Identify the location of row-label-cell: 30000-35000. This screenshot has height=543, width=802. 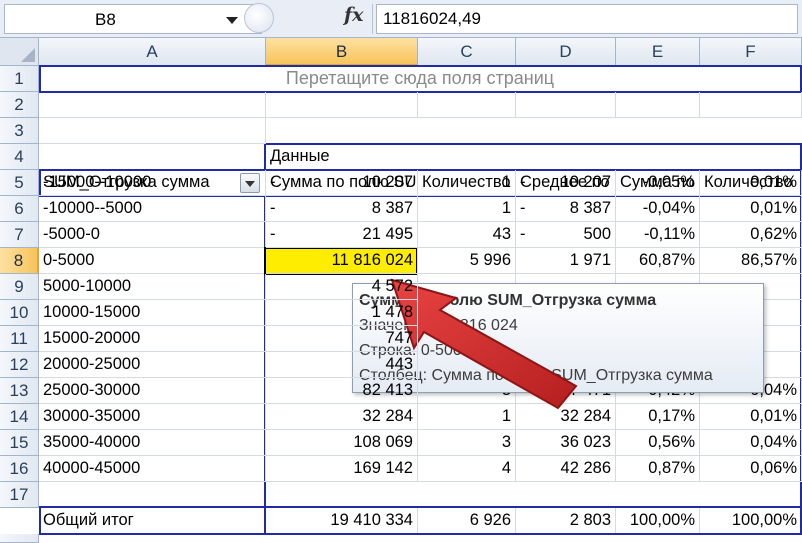
(152, 417).